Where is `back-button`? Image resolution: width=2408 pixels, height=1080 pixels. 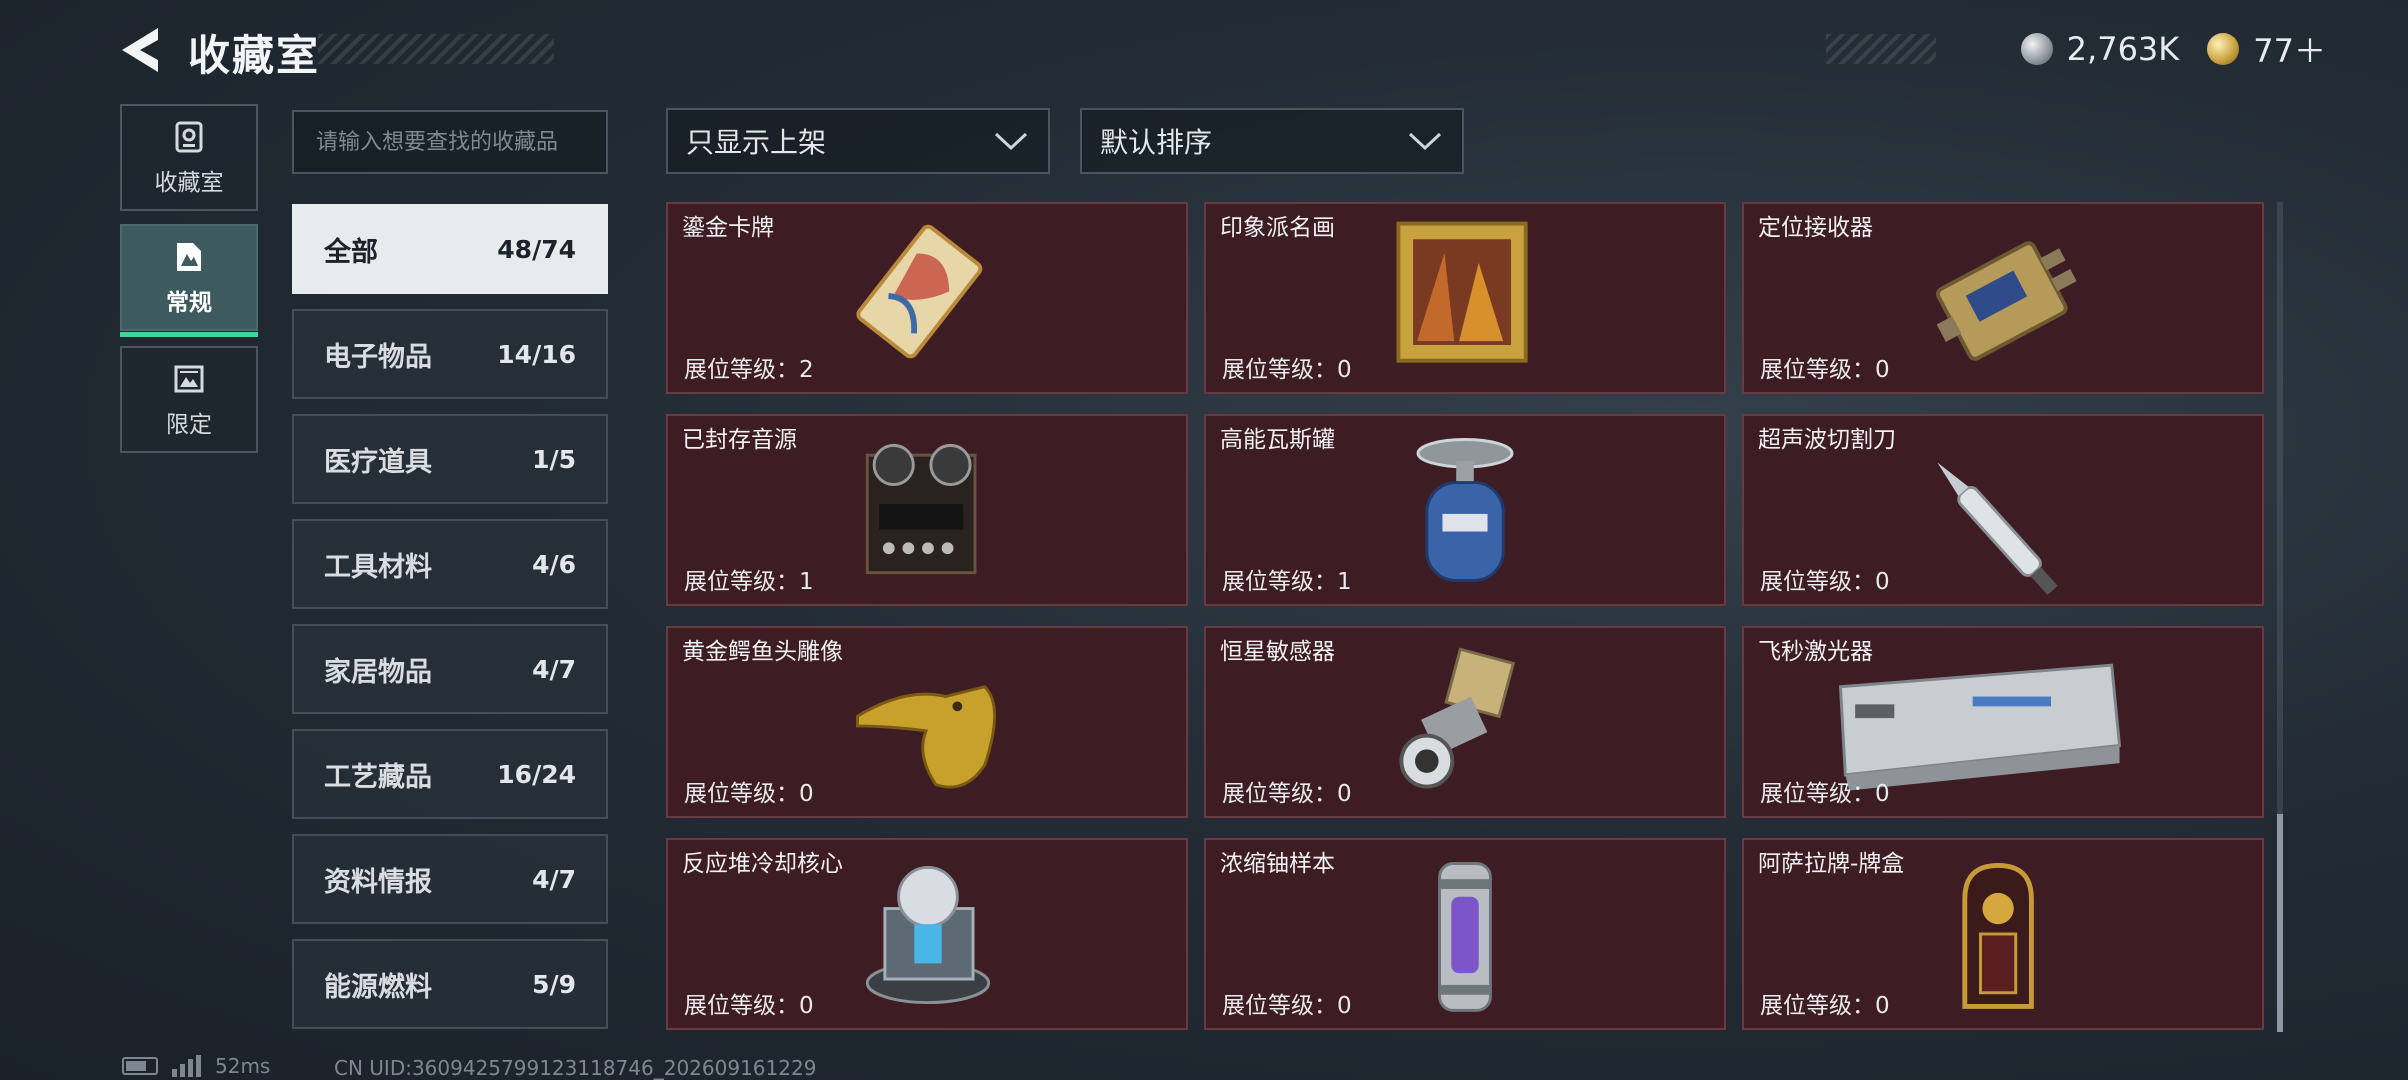 back-button is located at coordinates (142, 50).